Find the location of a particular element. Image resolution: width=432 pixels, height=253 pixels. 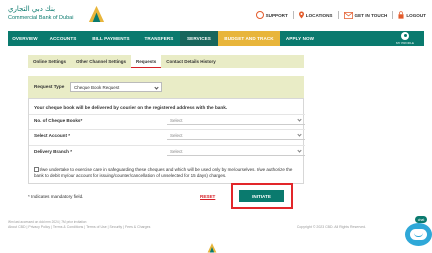

support-icon is located at coordinates (259, 15).